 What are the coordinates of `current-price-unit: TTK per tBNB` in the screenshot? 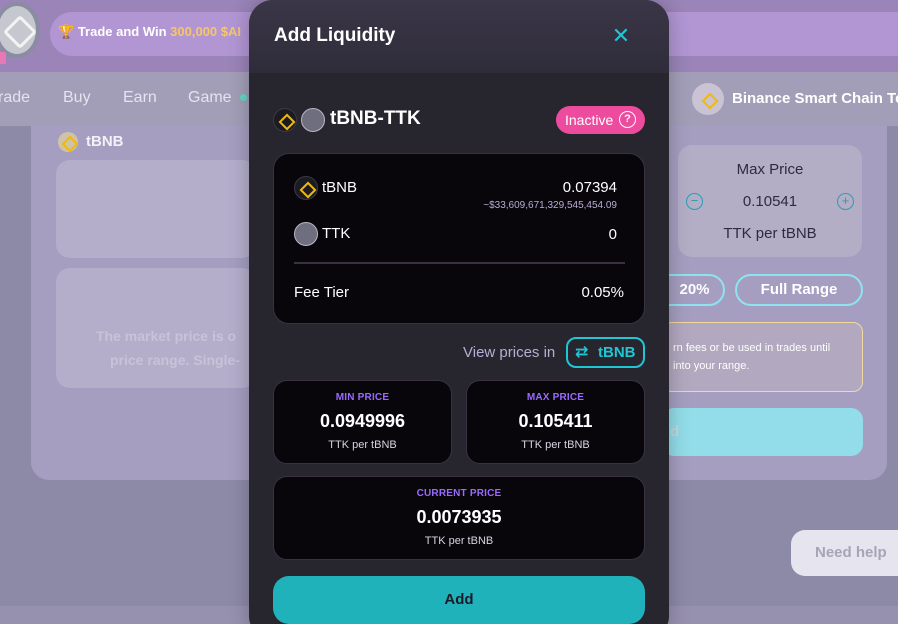 It's located at (459, 541).